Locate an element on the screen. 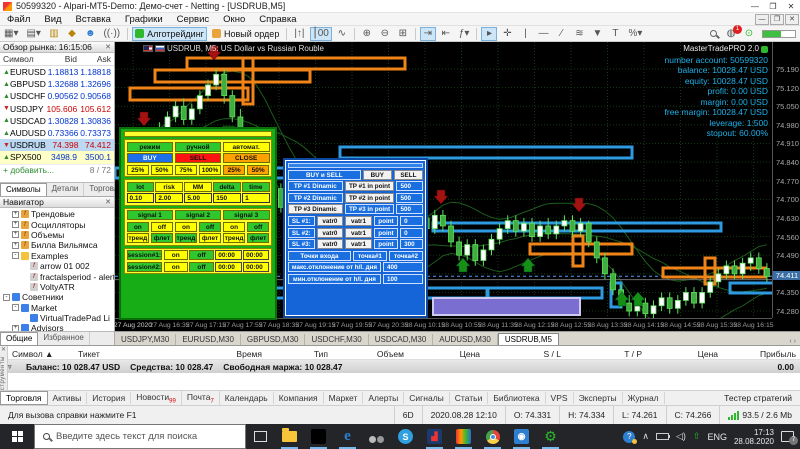  ea-percent-100%: 100% is located at coordinates (210, 169).